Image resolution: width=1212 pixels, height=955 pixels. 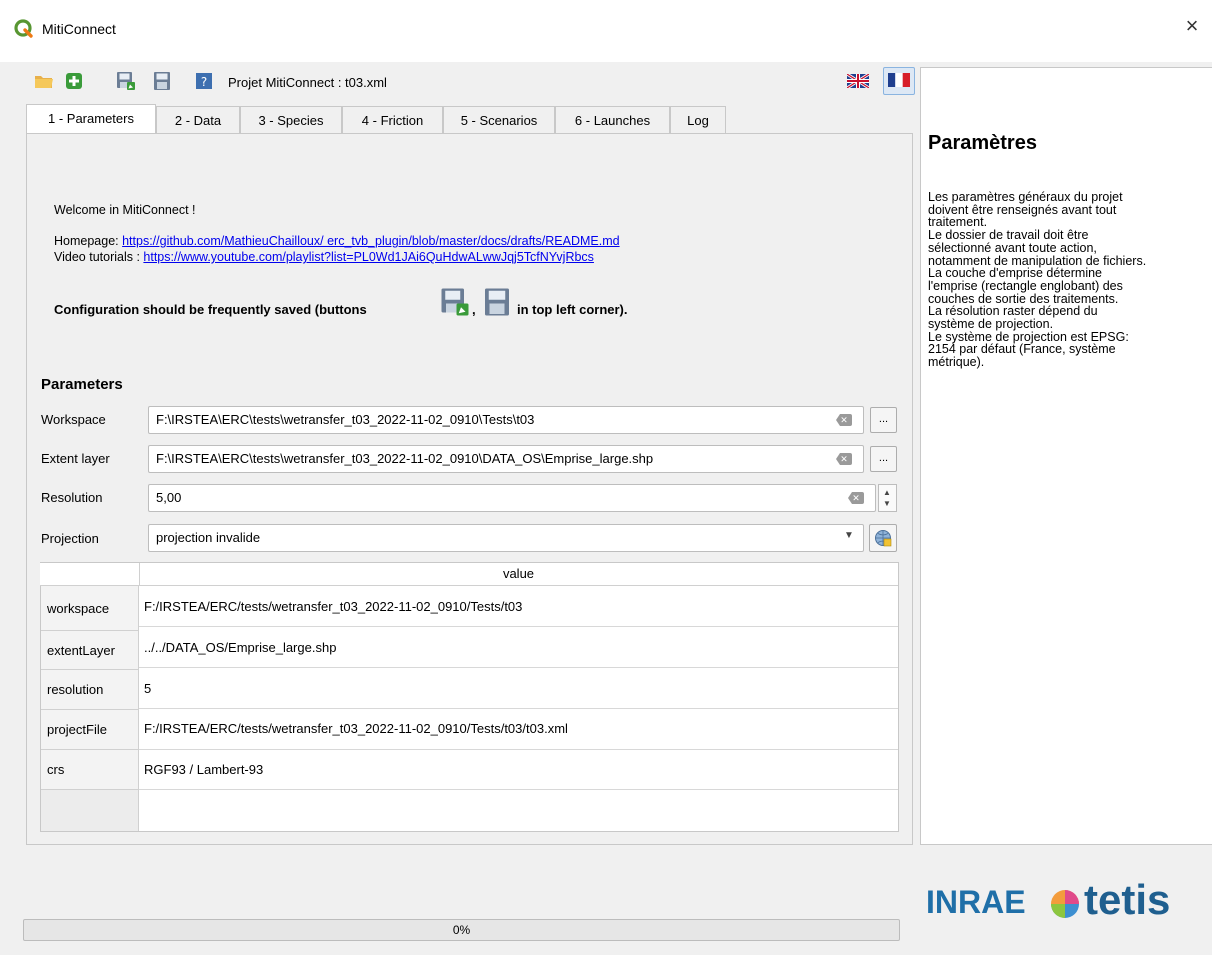 I want to click on window-title: MitiConnect, so click(x=79, y=29).